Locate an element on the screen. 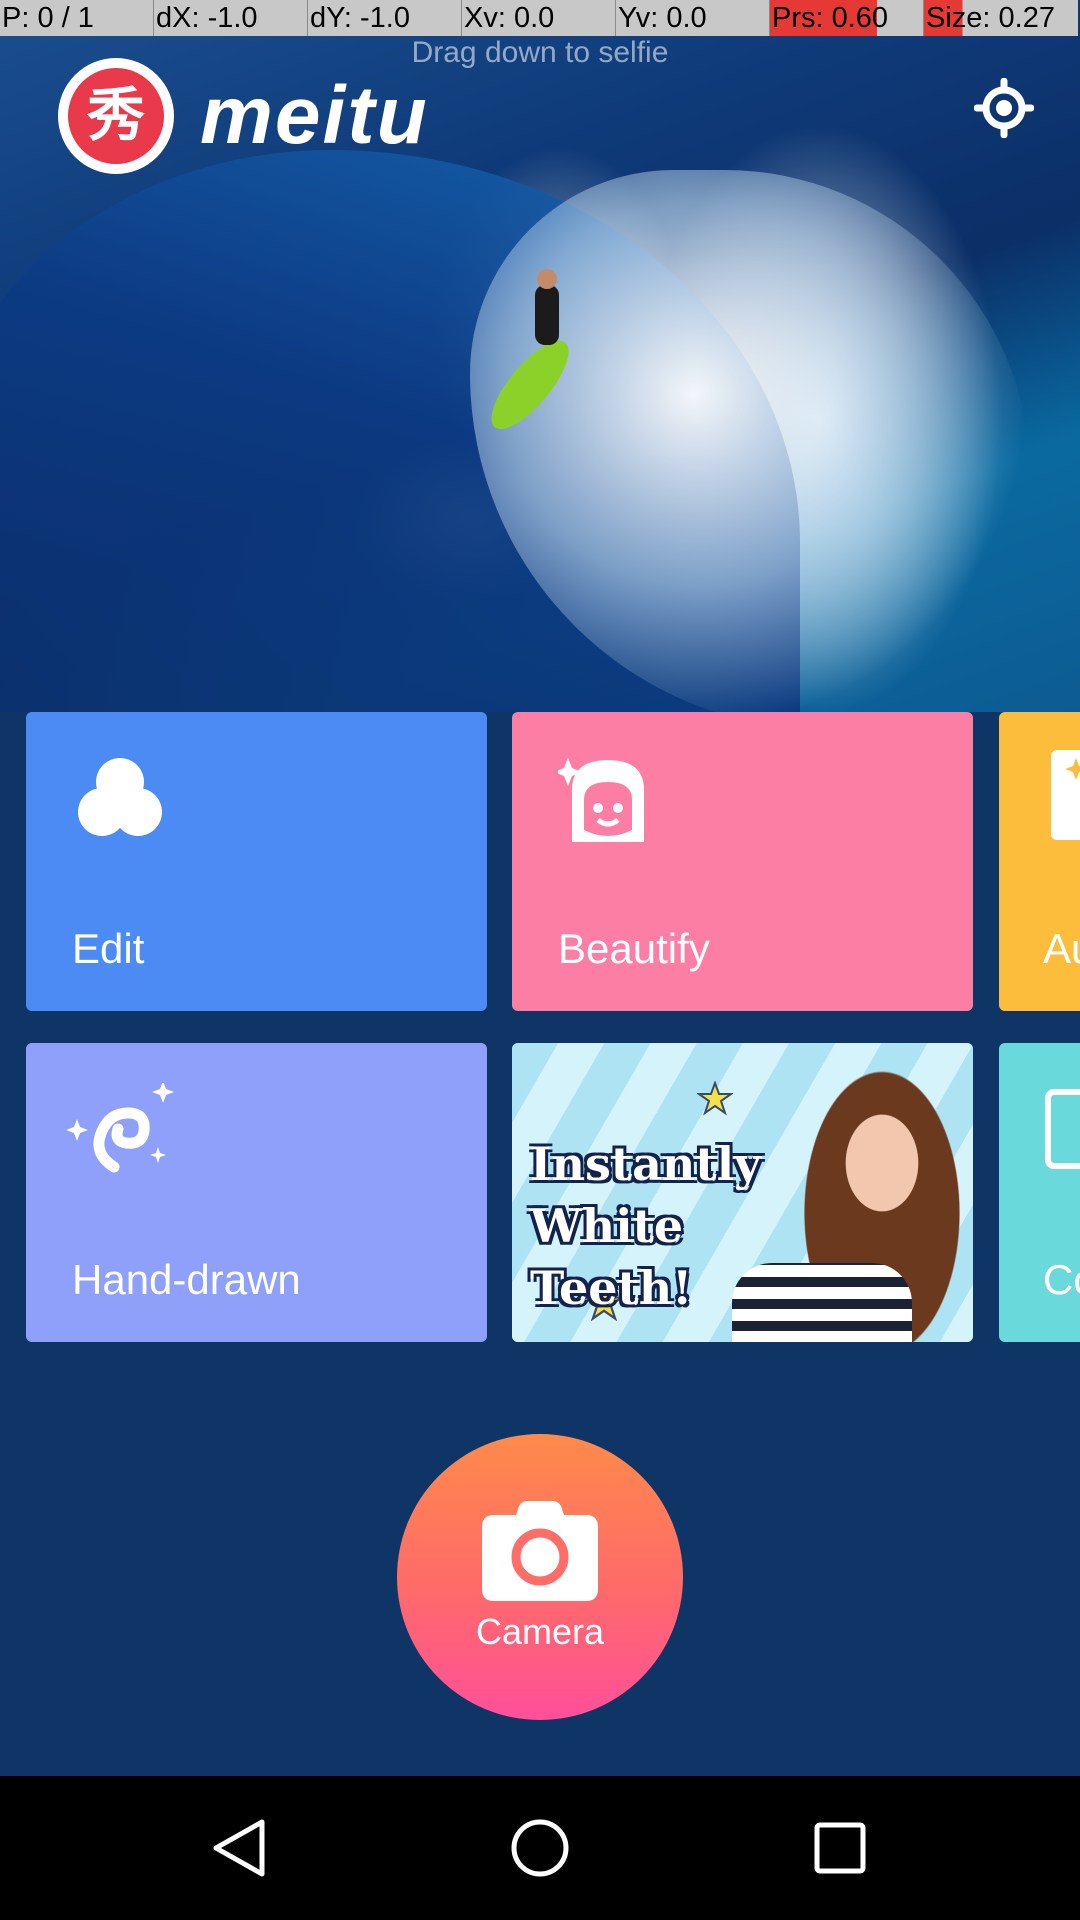  settings-gear-icon is located at coordinates (1004, 108).